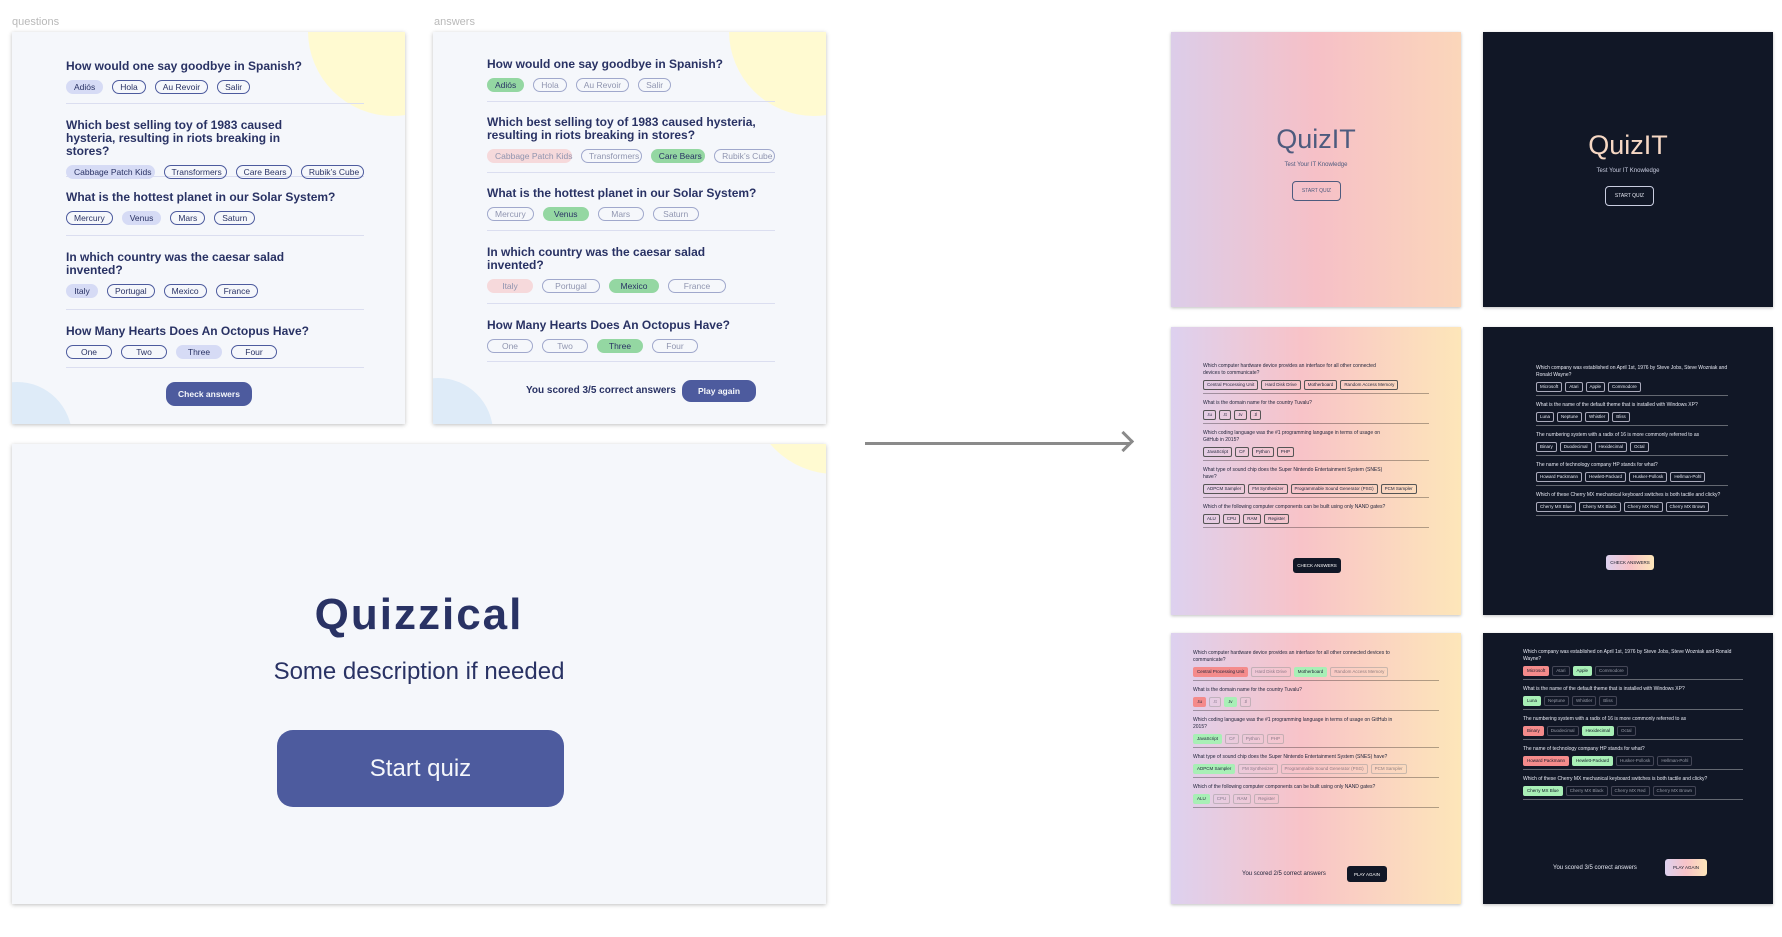 The image size is (1782, 937). What do you see at coordinates (1231, 385) in the screenshot?
I see `answer-option: Central Processing Unit` at bounding box center [1231, 385].